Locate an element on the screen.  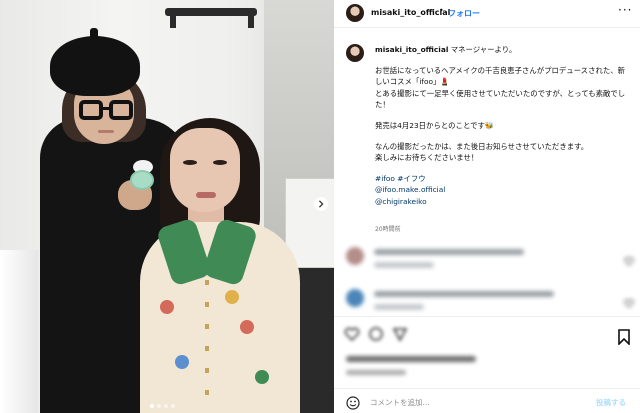
post-comment-button: 投稿する is located at coordinates (611, 402).